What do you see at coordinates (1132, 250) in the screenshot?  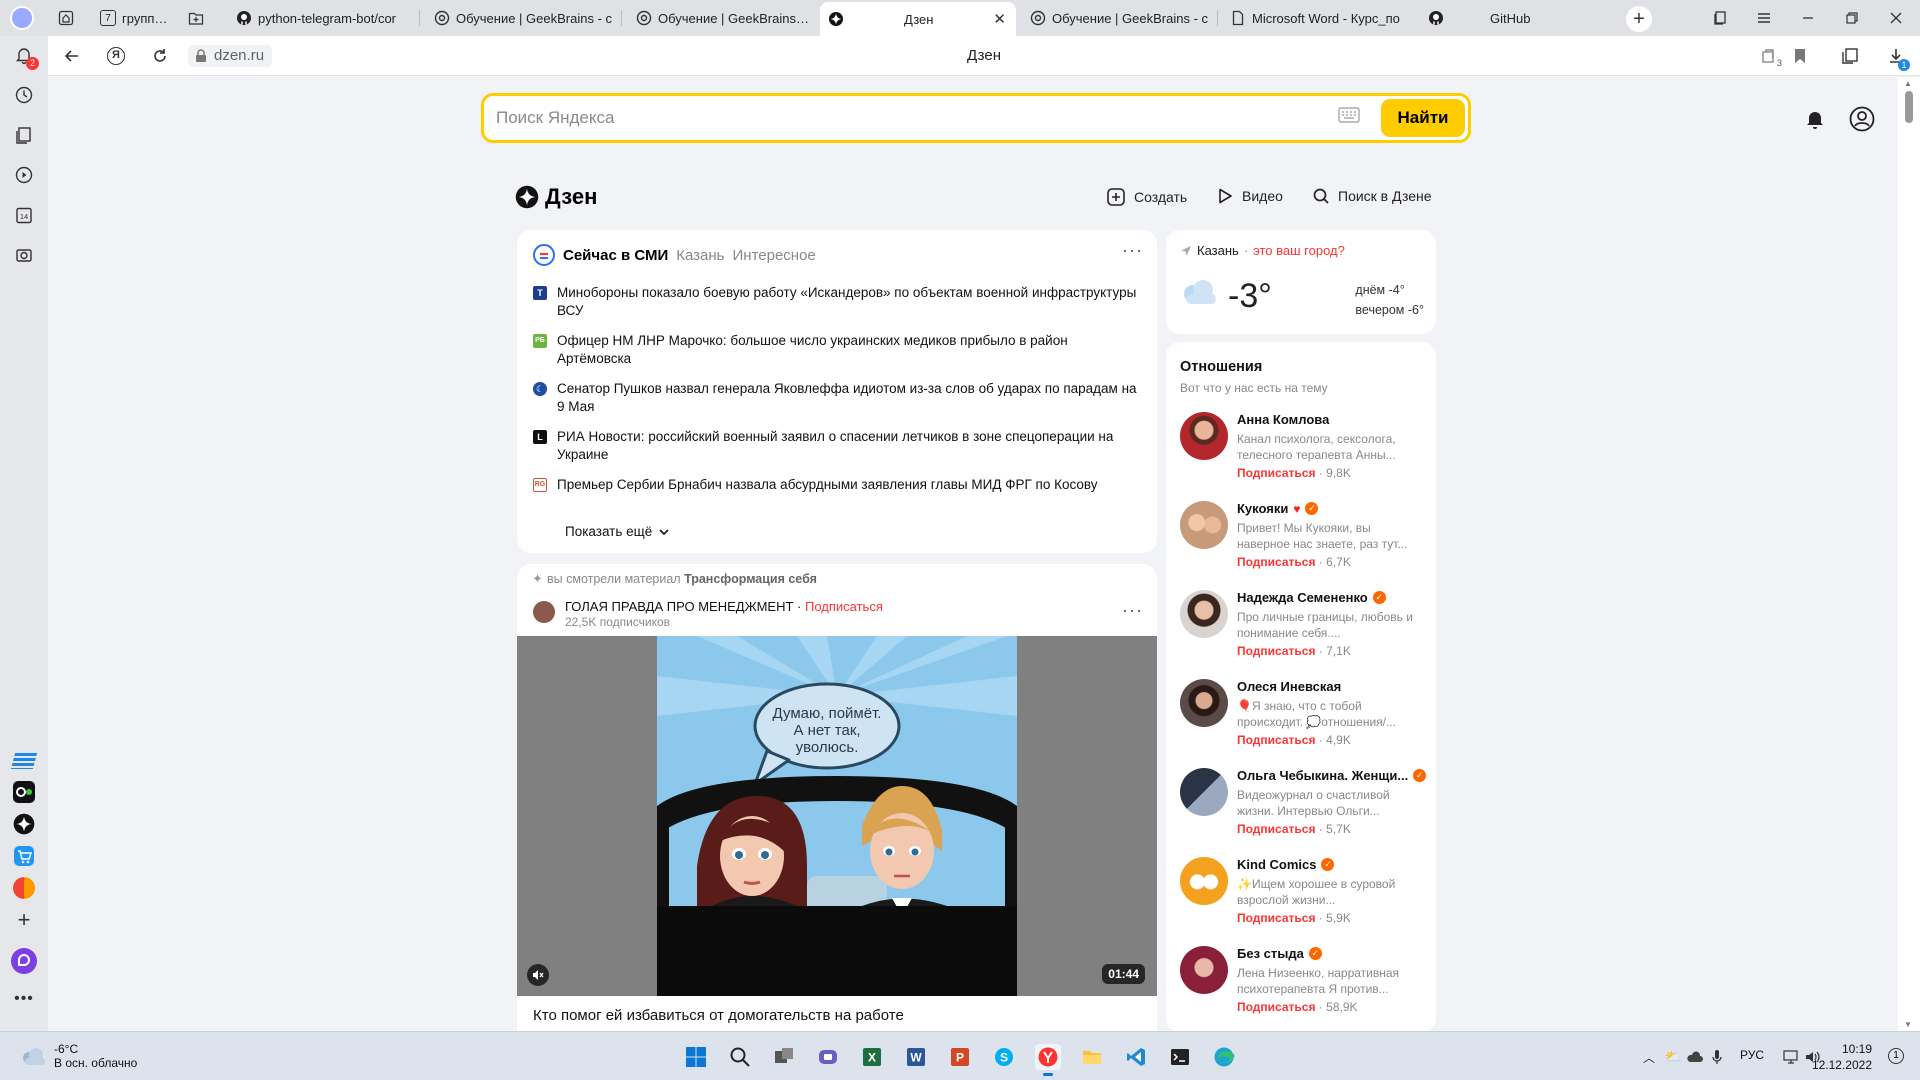 I see `news-more-menu-icon: ···` at bounding box center [1132, 250].